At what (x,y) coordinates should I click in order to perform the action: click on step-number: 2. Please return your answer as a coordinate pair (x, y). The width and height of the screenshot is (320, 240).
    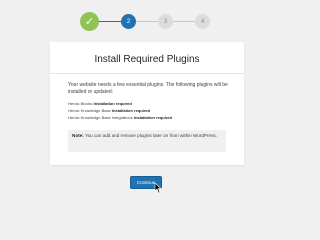
    Looking at the image, I should click on (128, 21).